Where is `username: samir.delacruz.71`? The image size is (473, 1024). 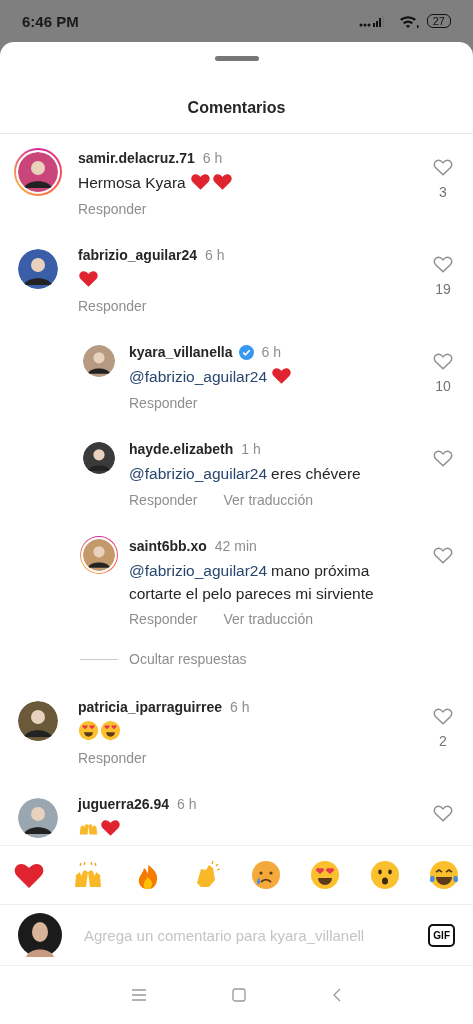 username: samir.delacruz.71 is located at coordinates (136, 158).